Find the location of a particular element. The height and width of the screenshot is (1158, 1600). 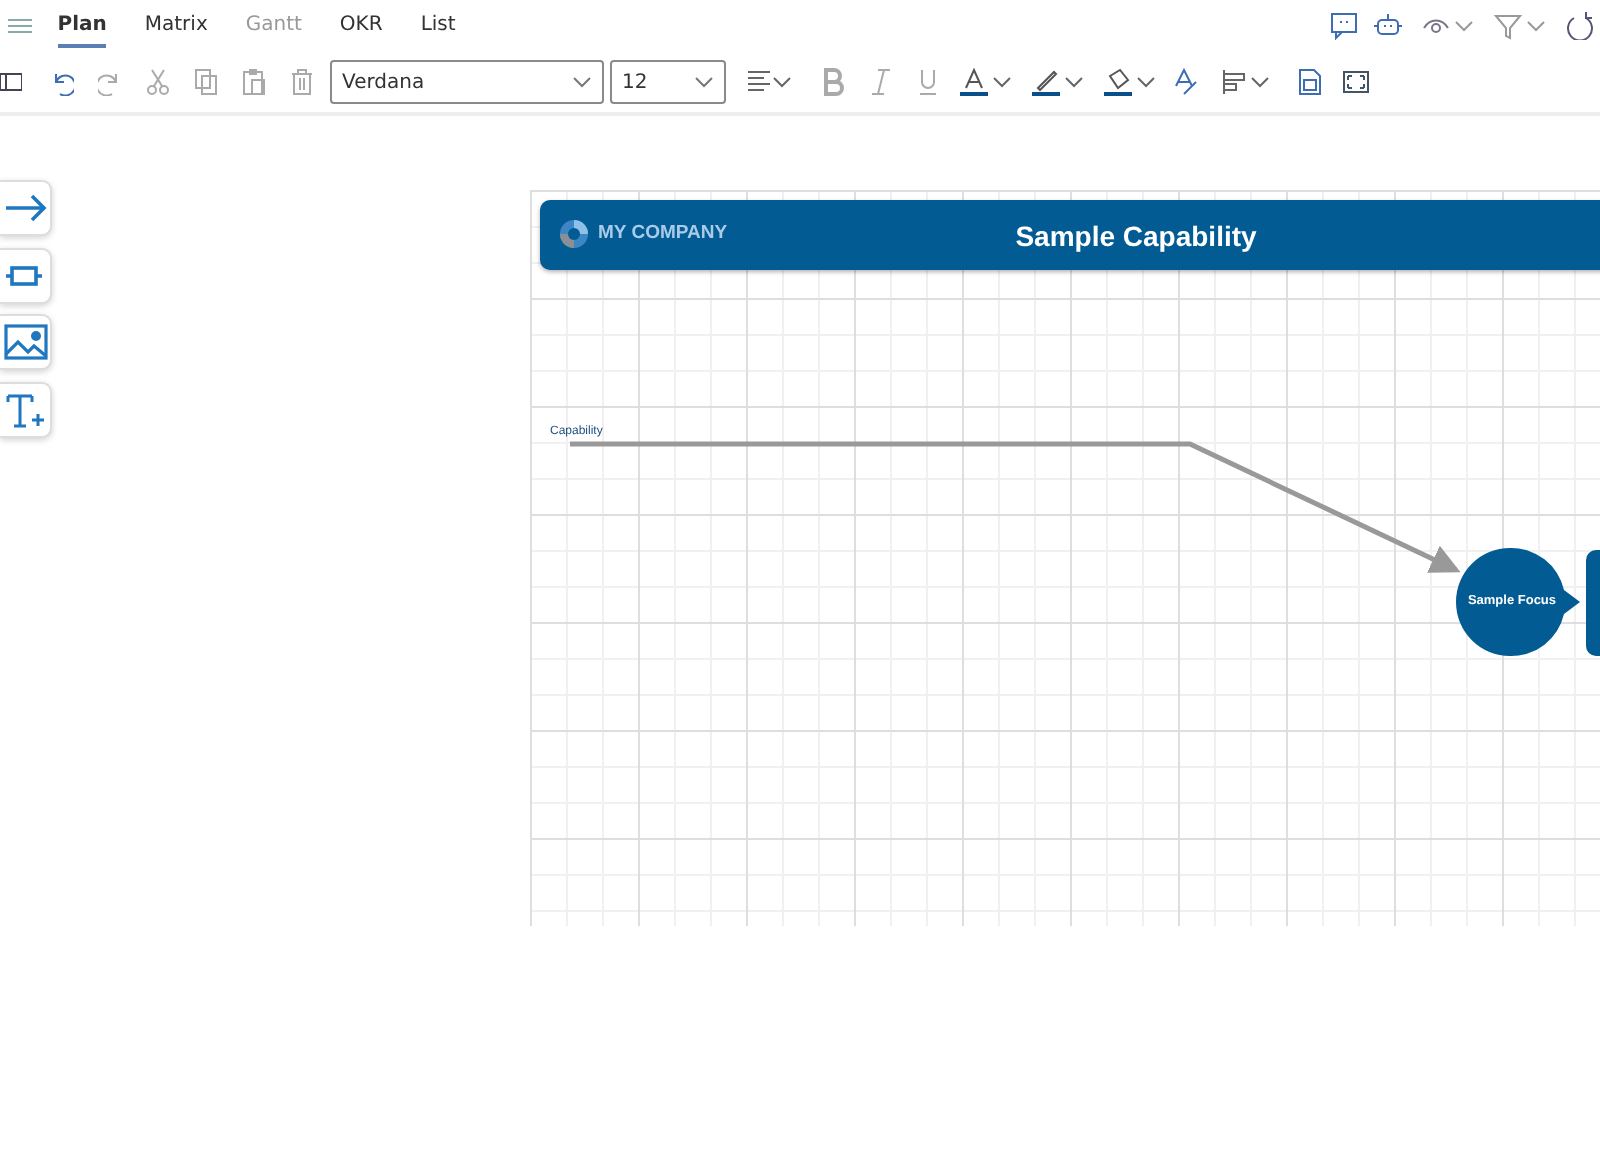

refresh-icon is located at coordinates (1580, 26).